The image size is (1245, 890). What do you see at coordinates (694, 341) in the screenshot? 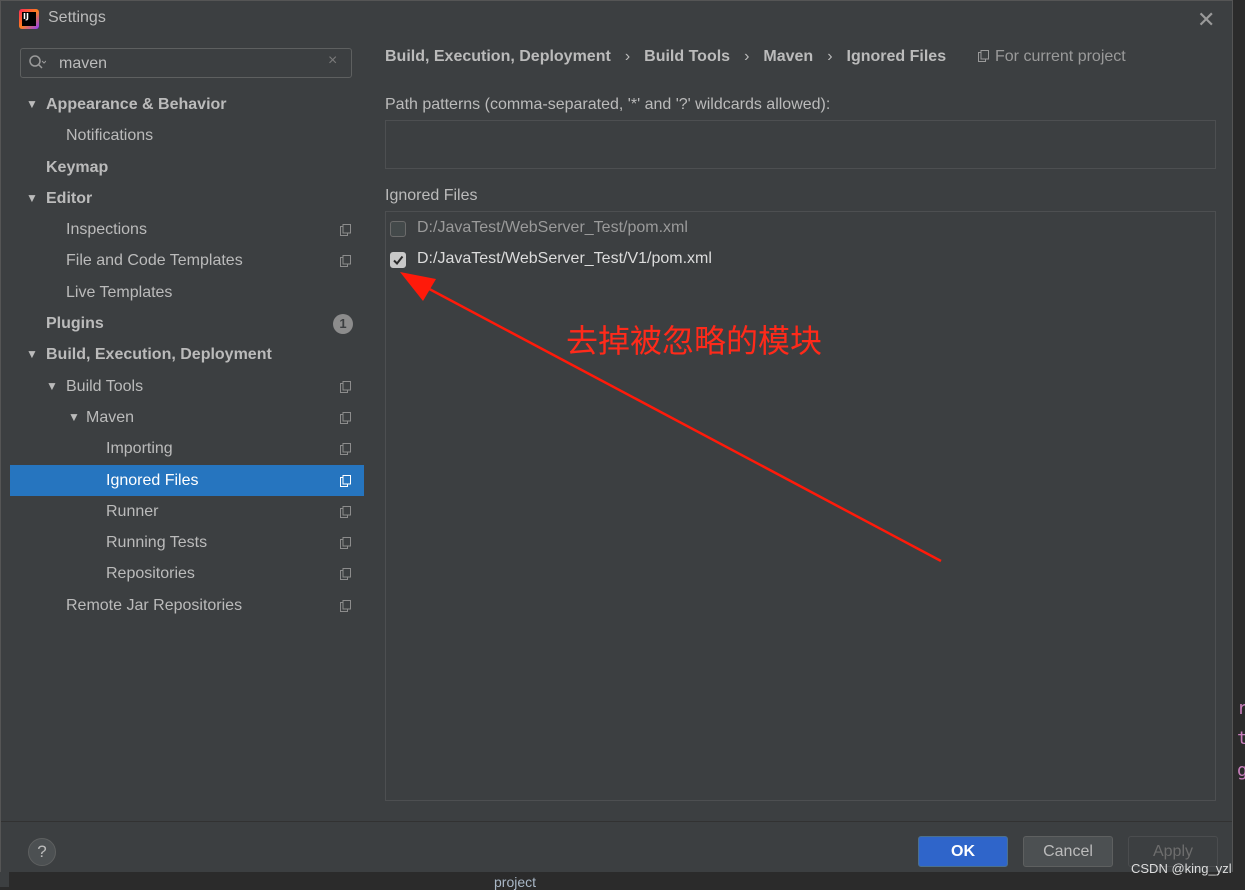
I see `annotation-text: 去掉被忽略的模块` at bounding box center [694, 341].